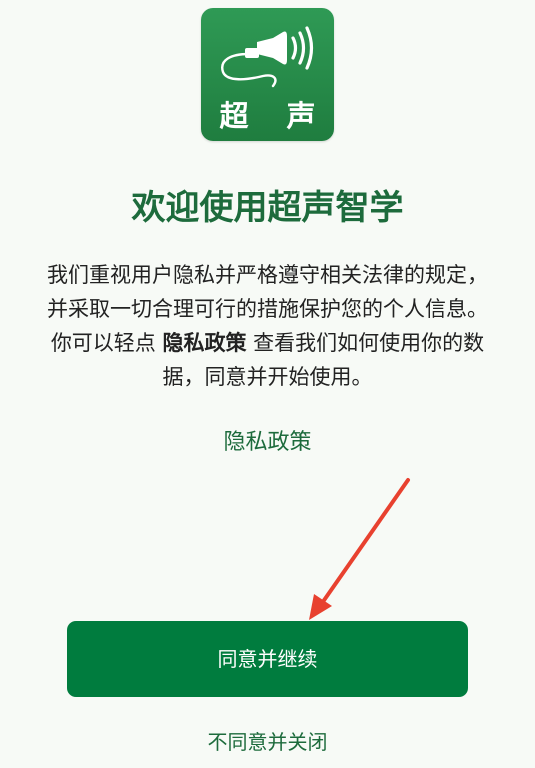 The image size is (535, 768). I want to click on privacy-policy-link: 隐私政策, so click(267, 442).